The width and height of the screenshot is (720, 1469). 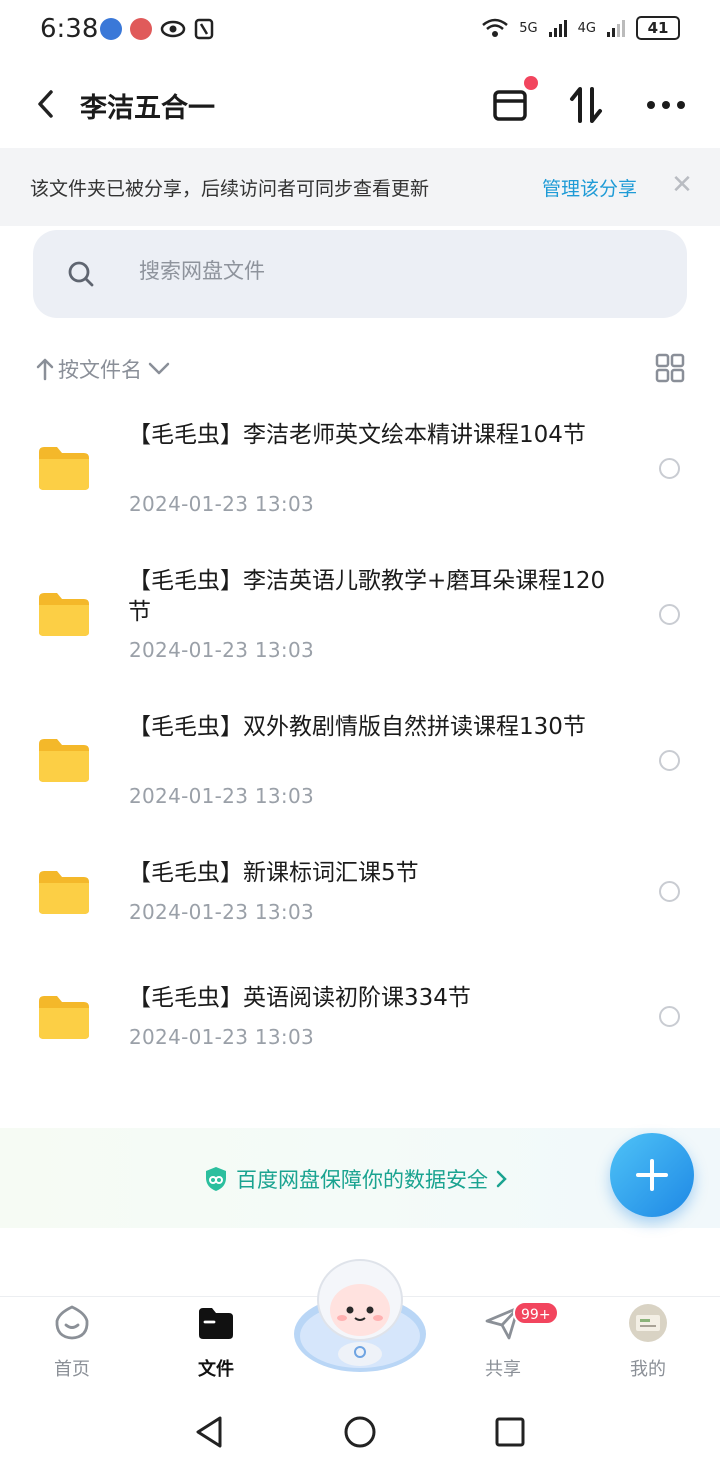 What do you see at coordinates (100, 370) in the screenshot?
I see `sort-label: 按文件名` at bounding box center [100, 370].